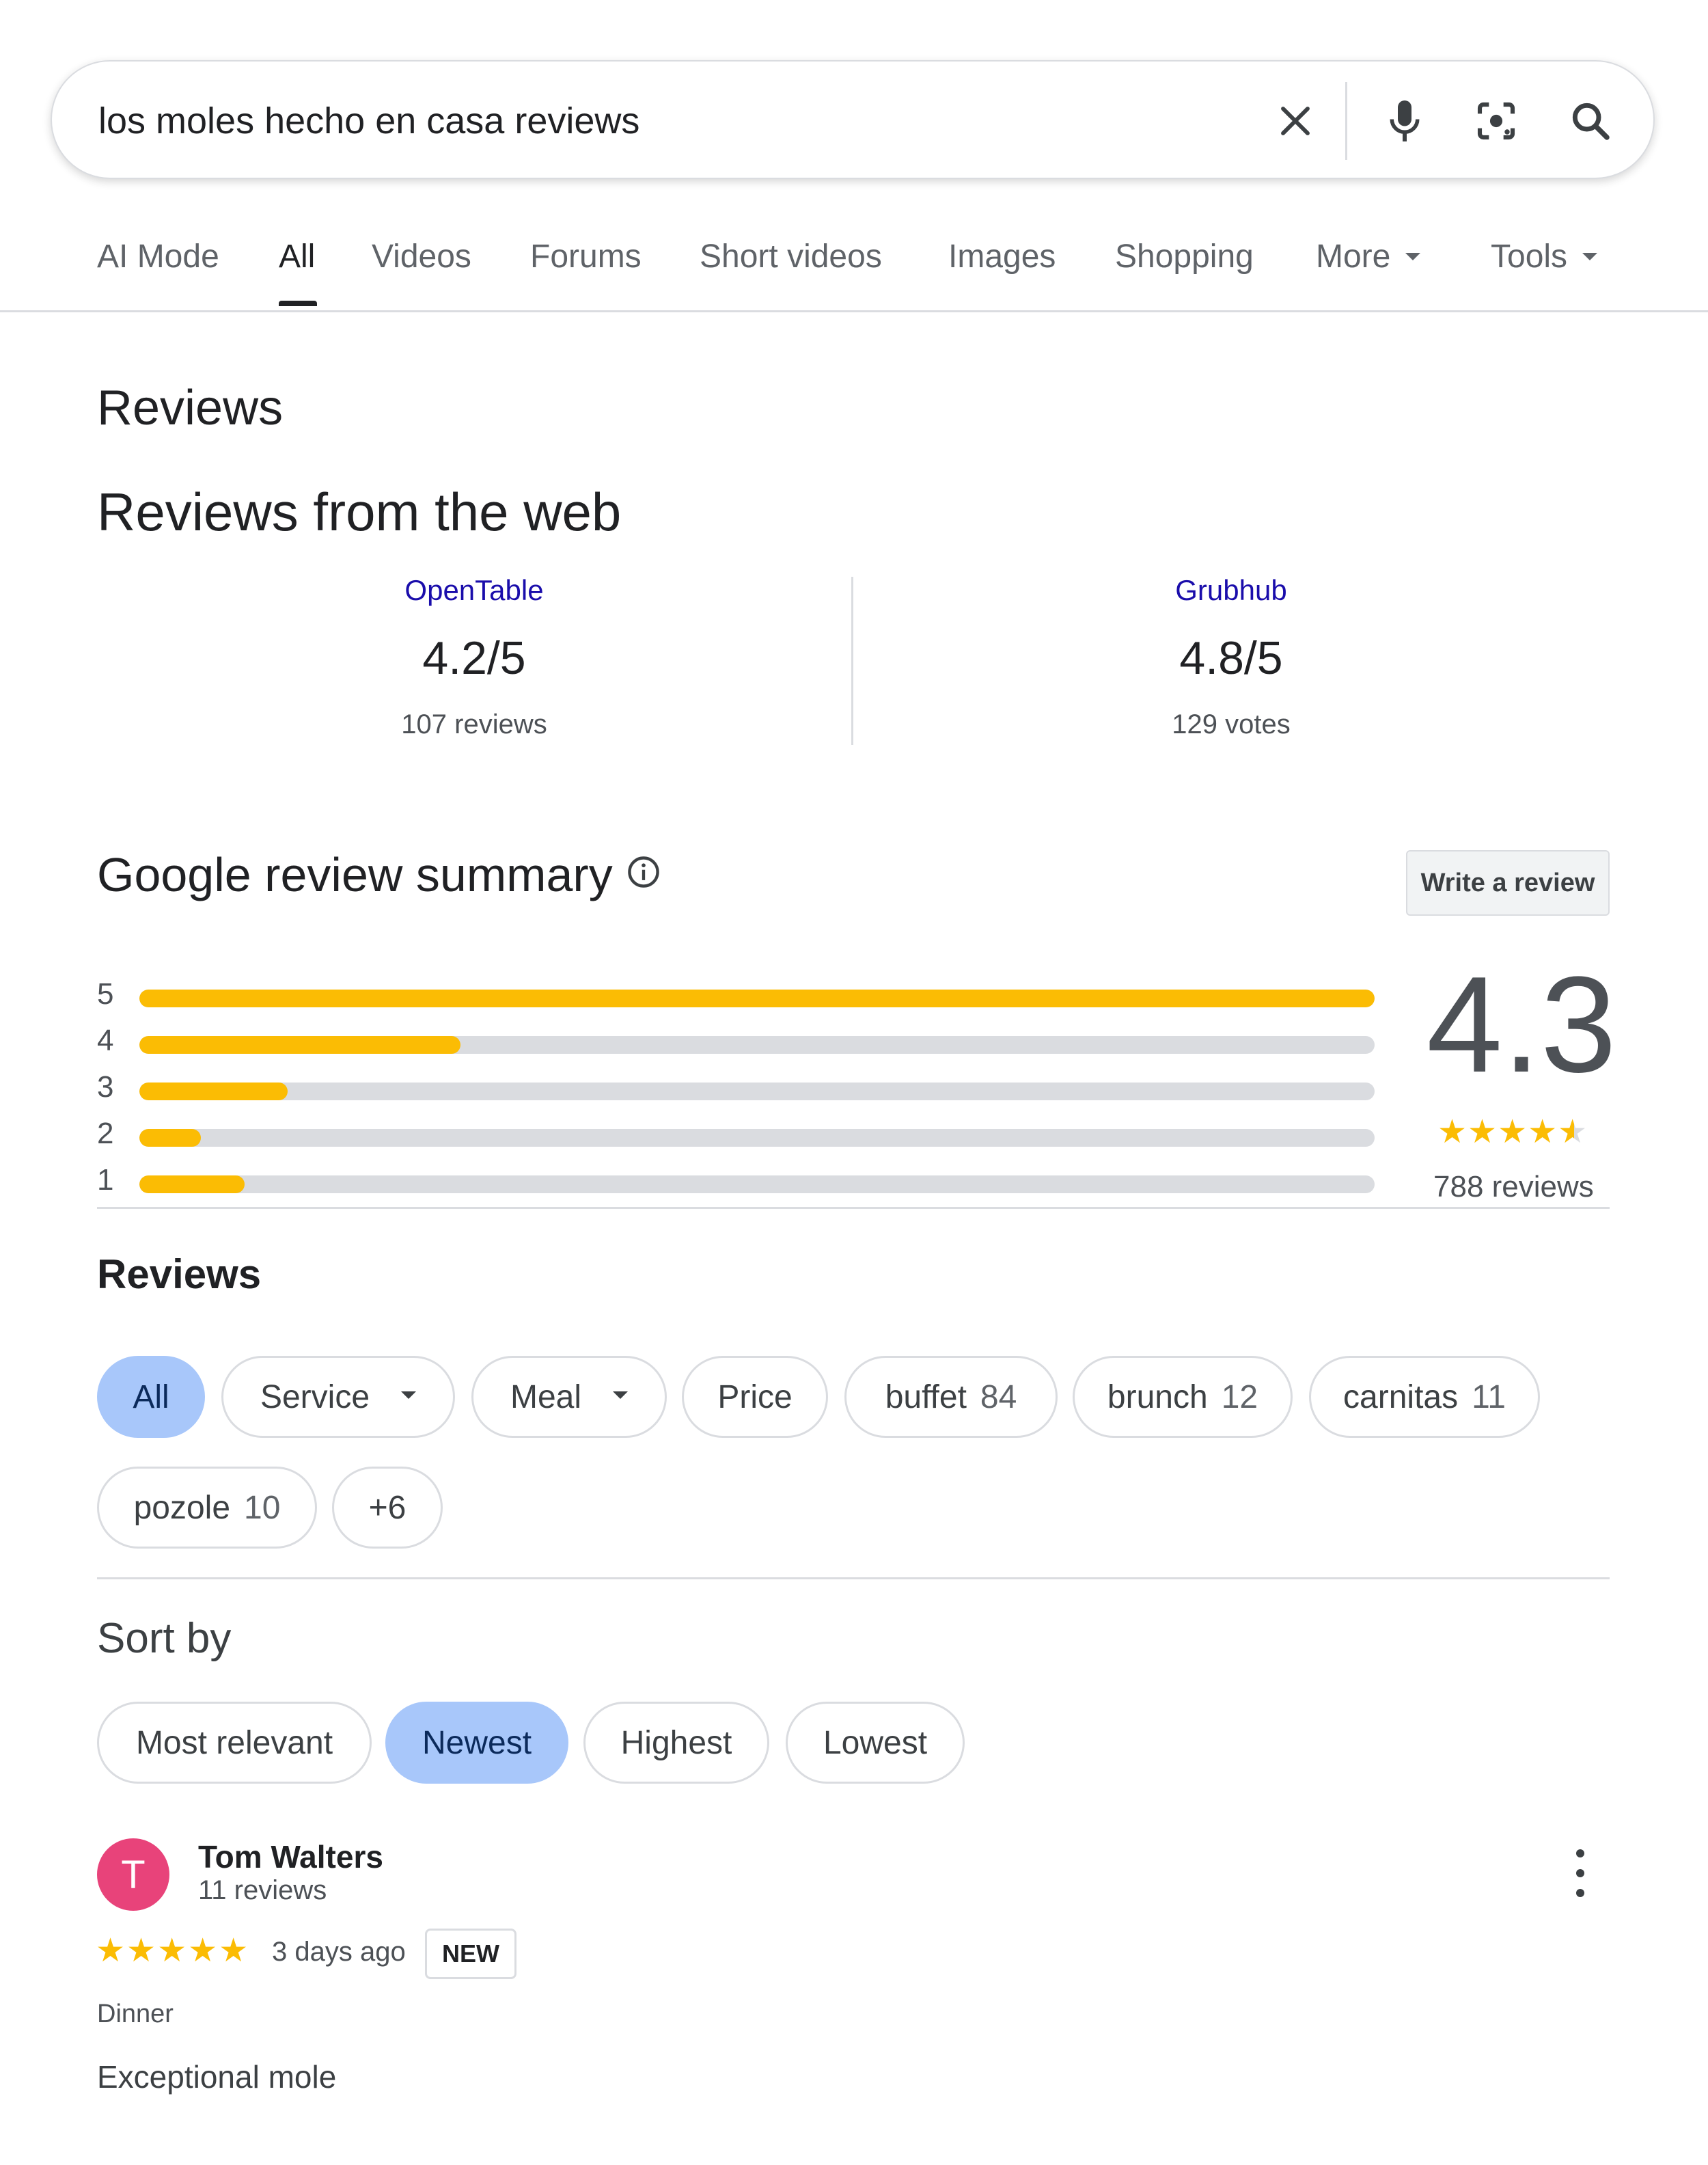 Image resolution: width=1708 pixels, height=2165 pixels. Describe the element at coordinates (1157, 1396) in the screenshot. I see `chip-label: brunch` at that location.